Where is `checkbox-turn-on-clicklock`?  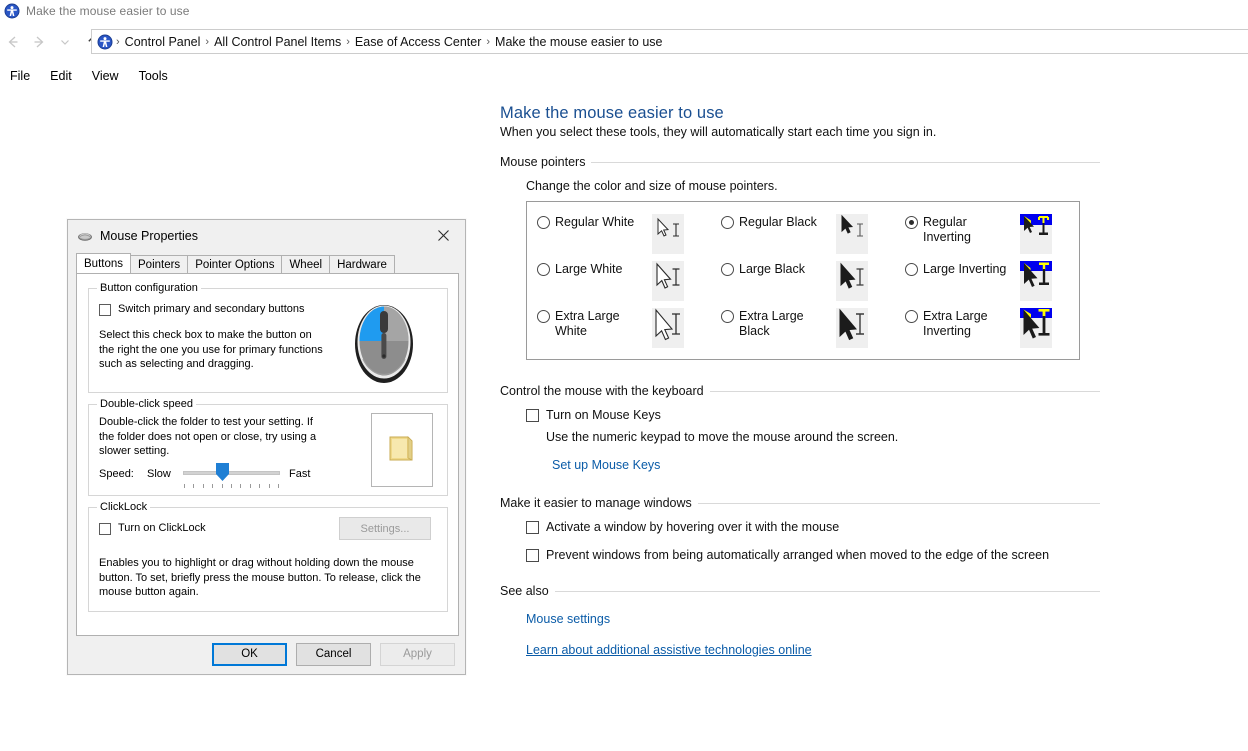 checkbox-turn-on-clicklock is located at coordinates (105, 529).